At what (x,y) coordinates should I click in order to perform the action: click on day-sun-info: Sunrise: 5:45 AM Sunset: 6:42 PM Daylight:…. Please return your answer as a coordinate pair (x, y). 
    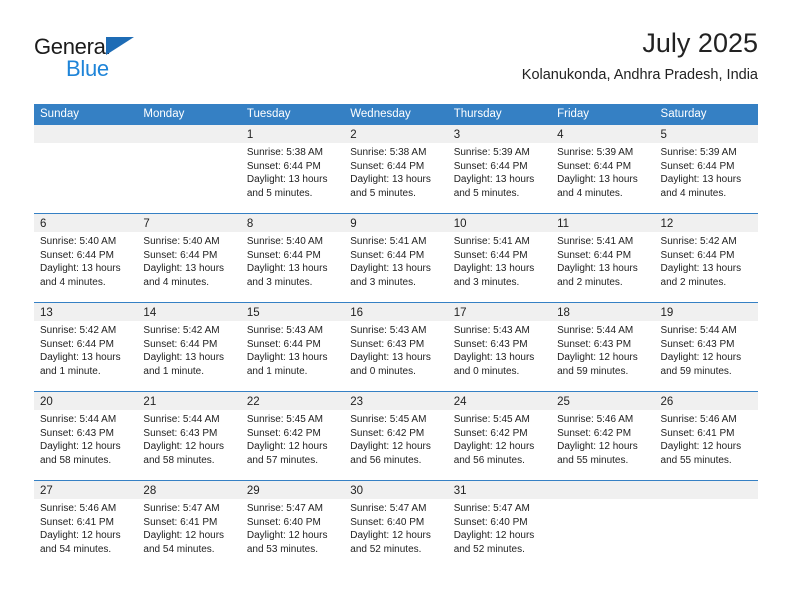
    Looking at the image, I should click on (499, 438).